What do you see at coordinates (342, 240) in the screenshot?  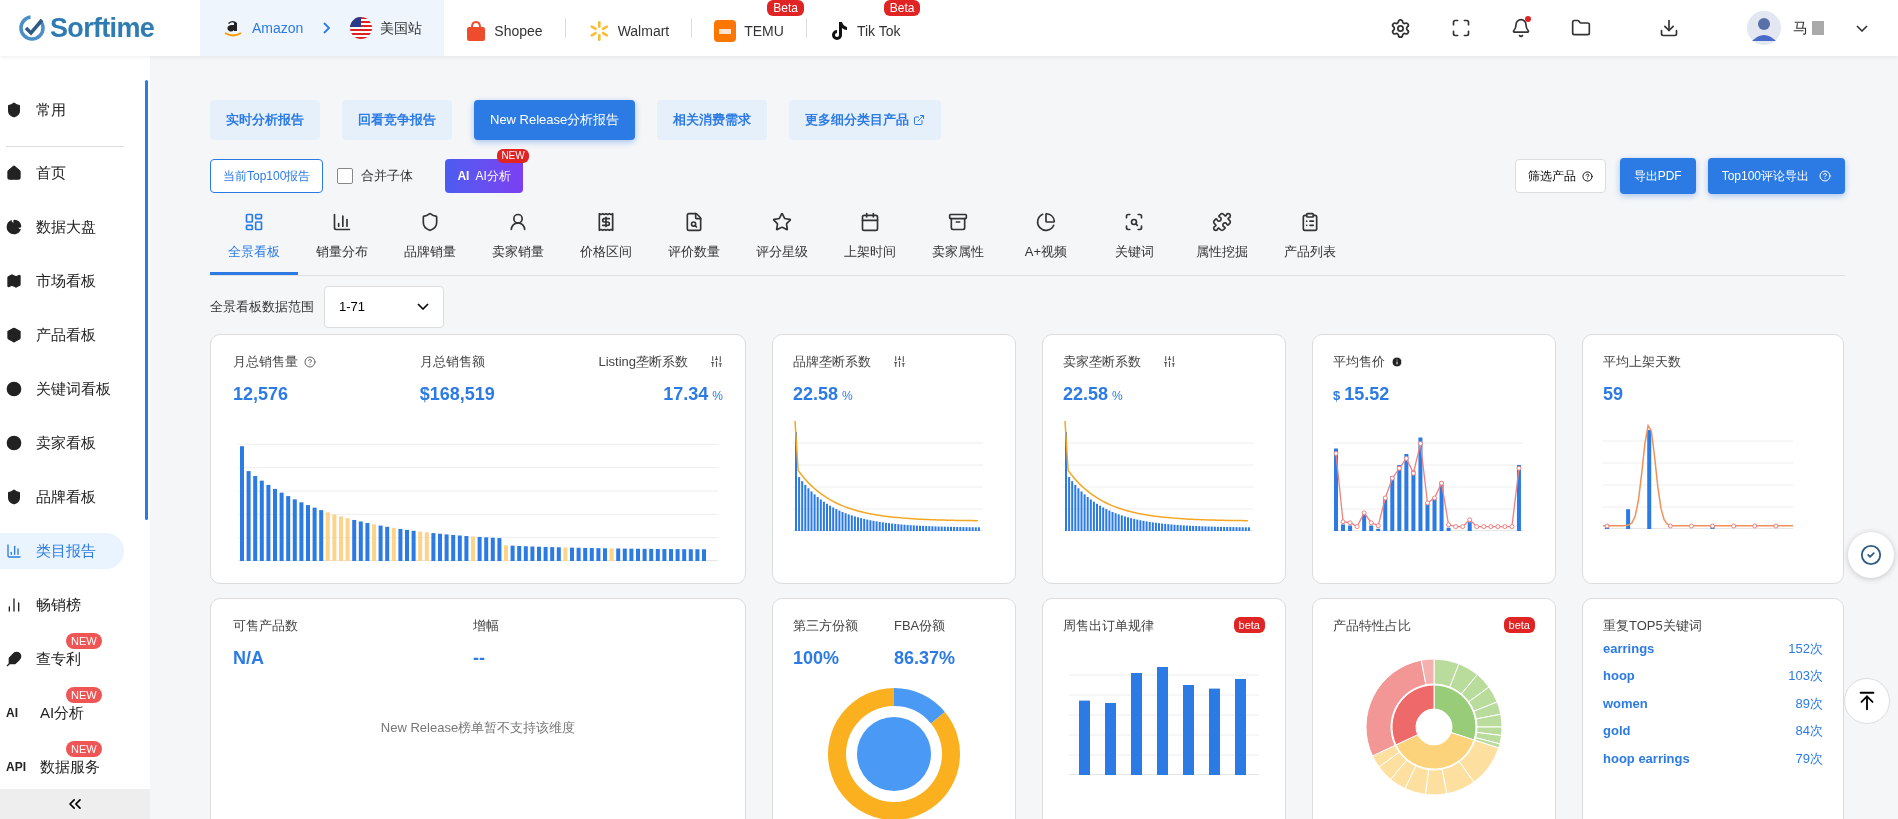 I see `report-tab: 销量分布` at bounding box center [342, 240].